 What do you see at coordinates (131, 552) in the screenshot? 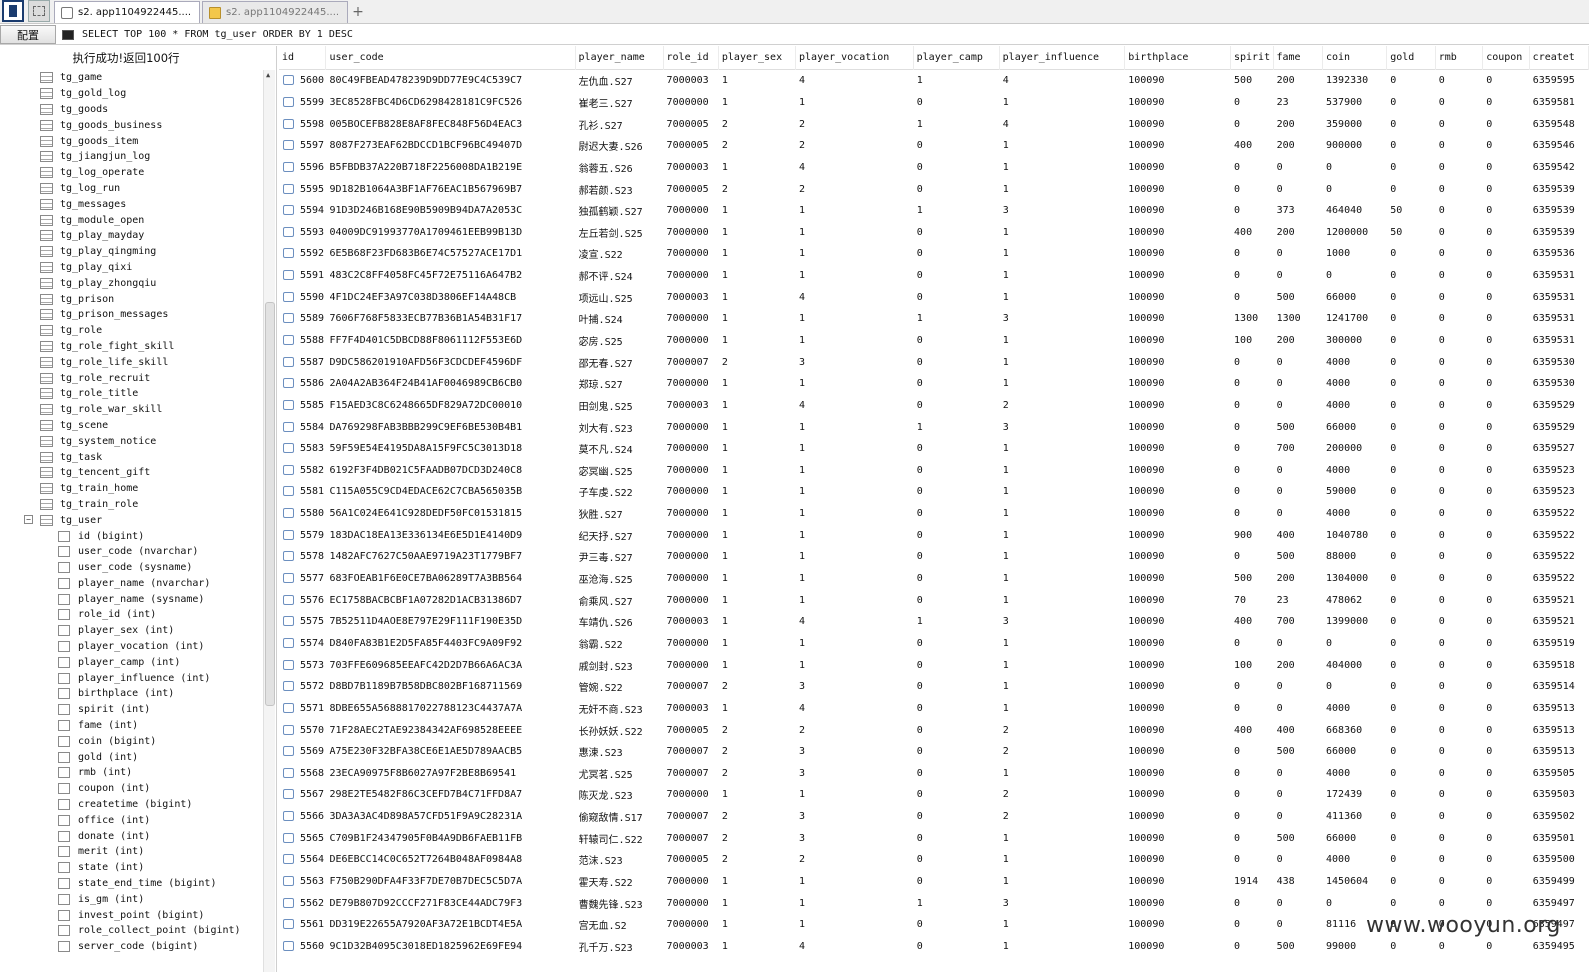
I see `tree-column-item: user_code (nvarchar)` at bounding box center [131, 552].